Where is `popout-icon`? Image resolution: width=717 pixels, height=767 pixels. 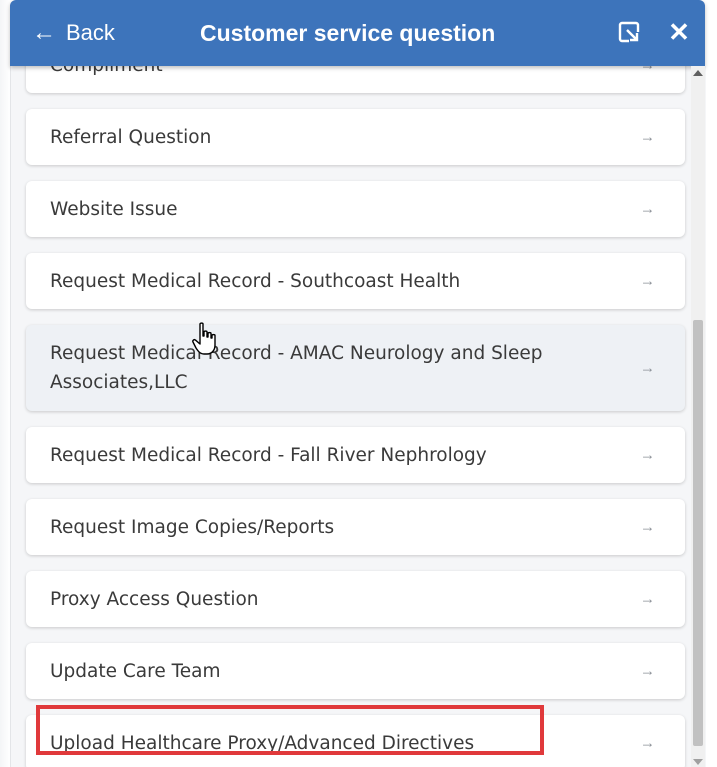
popout-icon is located at coordinates (629, 32).